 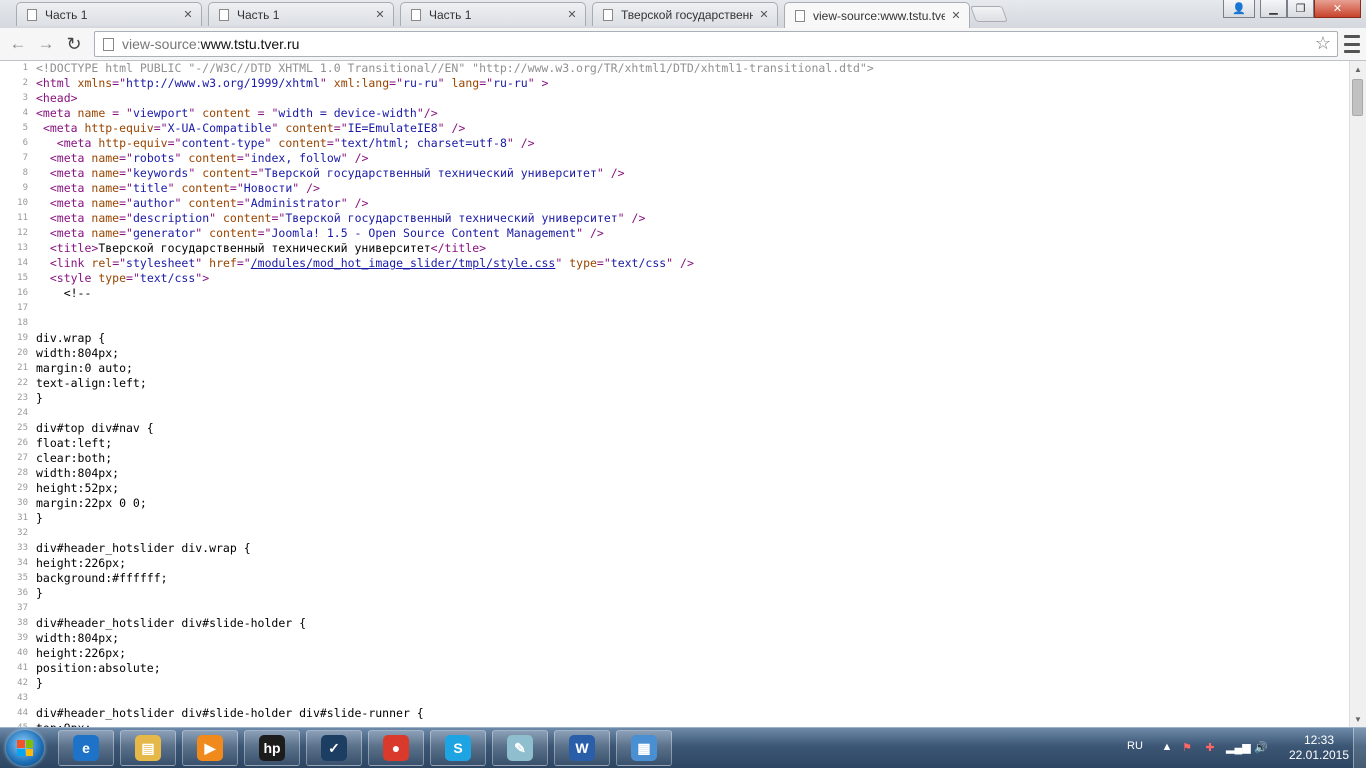 I want to click on minimize-button: ▁, so click(x=1273, y=9).